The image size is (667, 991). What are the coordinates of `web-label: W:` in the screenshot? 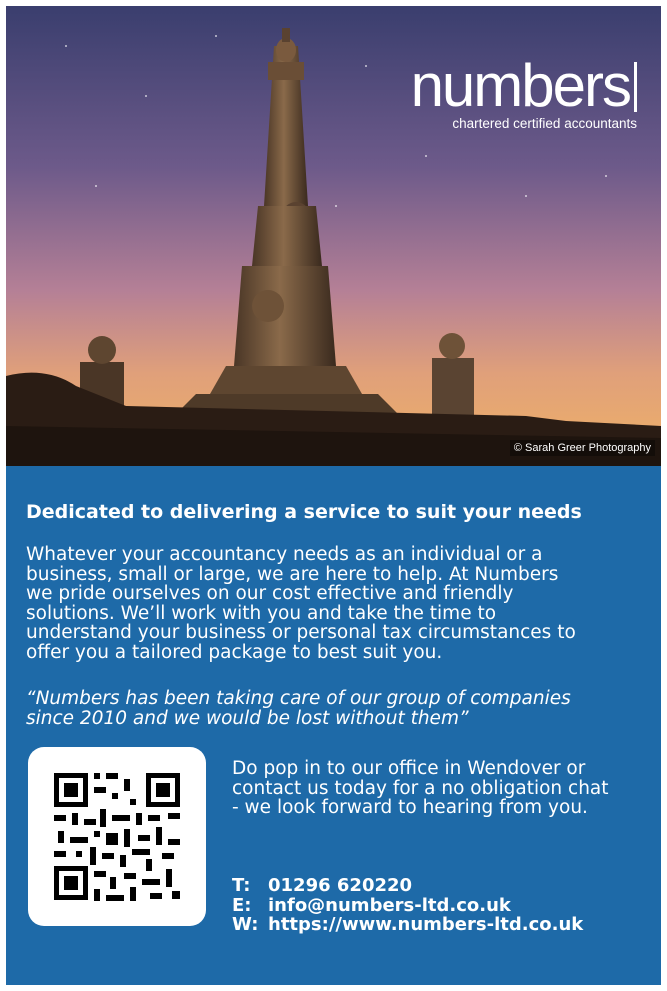 It's located at (245, 924).